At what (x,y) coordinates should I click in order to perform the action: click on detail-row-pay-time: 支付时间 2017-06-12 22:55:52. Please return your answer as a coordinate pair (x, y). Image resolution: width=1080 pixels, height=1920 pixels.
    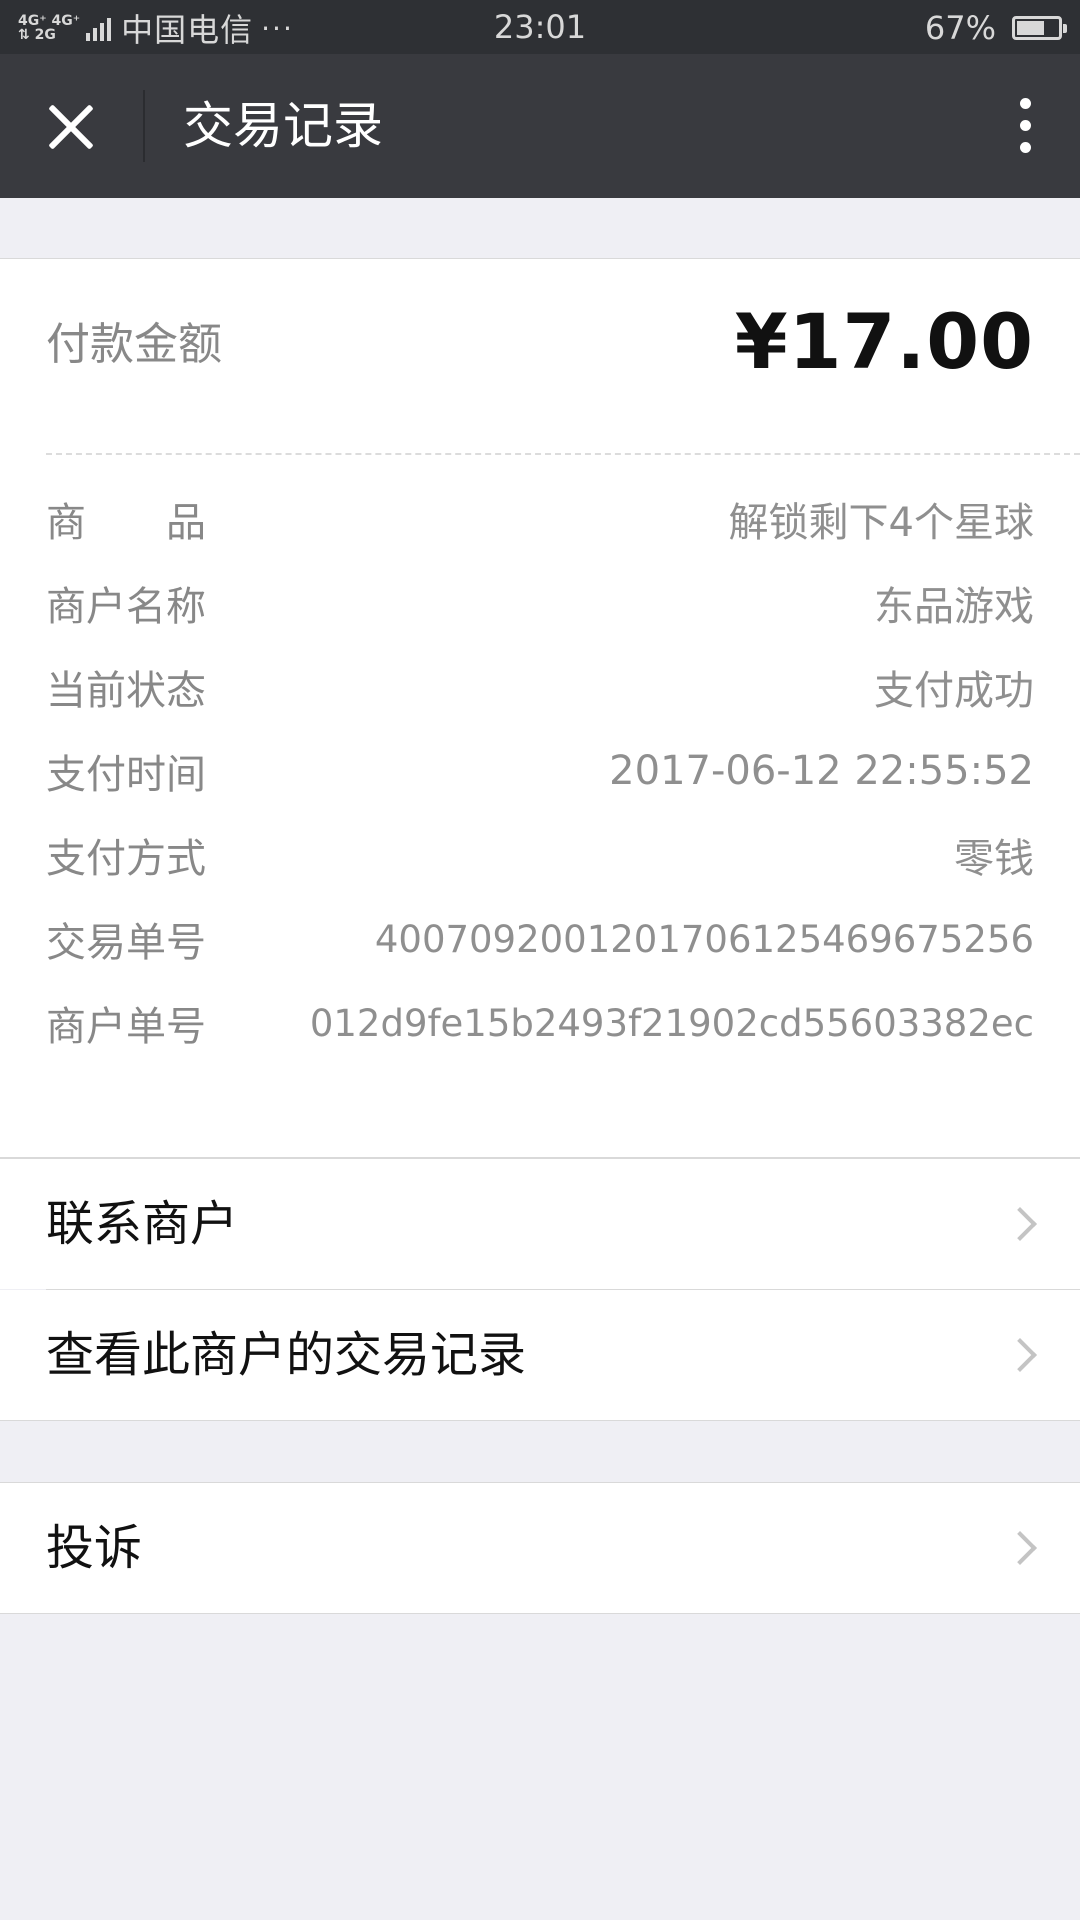
    Looking at the image, I should click on (540, 771).